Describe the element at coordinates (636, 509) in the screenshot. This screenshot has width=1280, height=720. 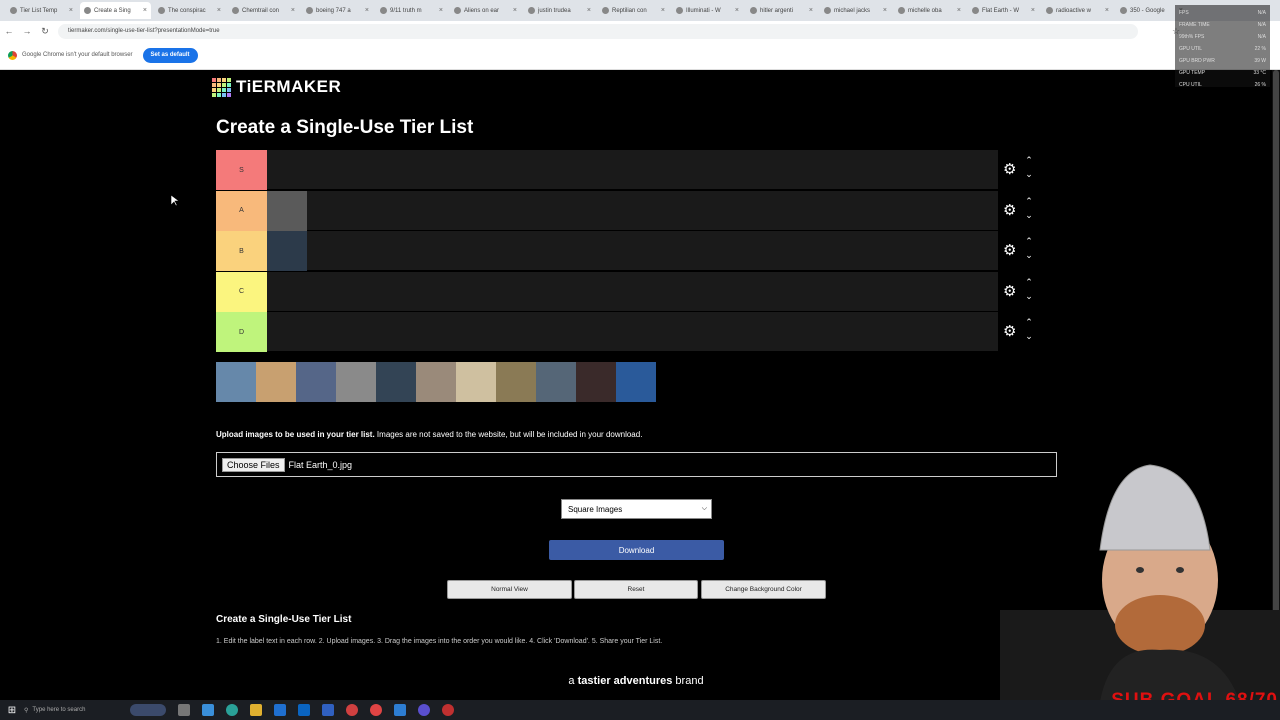
I see `image-shape-select: Square Images ⌵` at that location.